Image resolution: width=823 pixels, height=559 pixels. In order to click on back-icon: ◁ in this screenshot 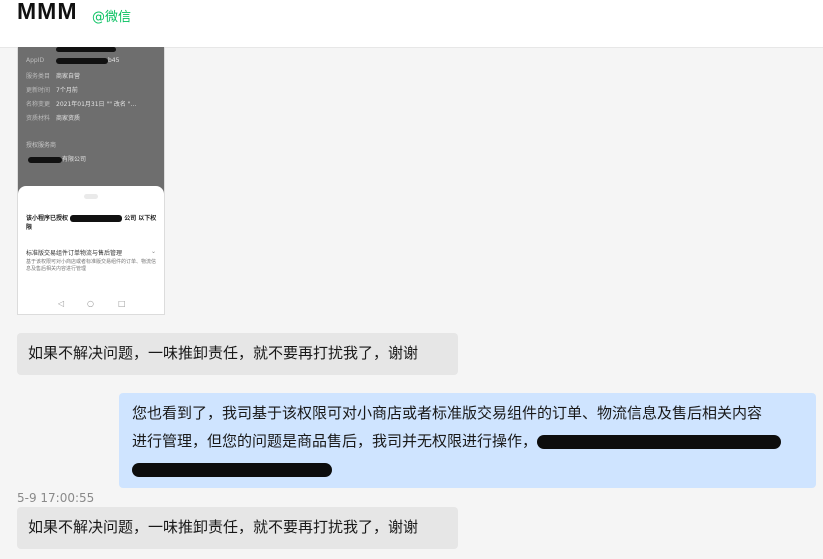, I will do `click(61, 303)`.